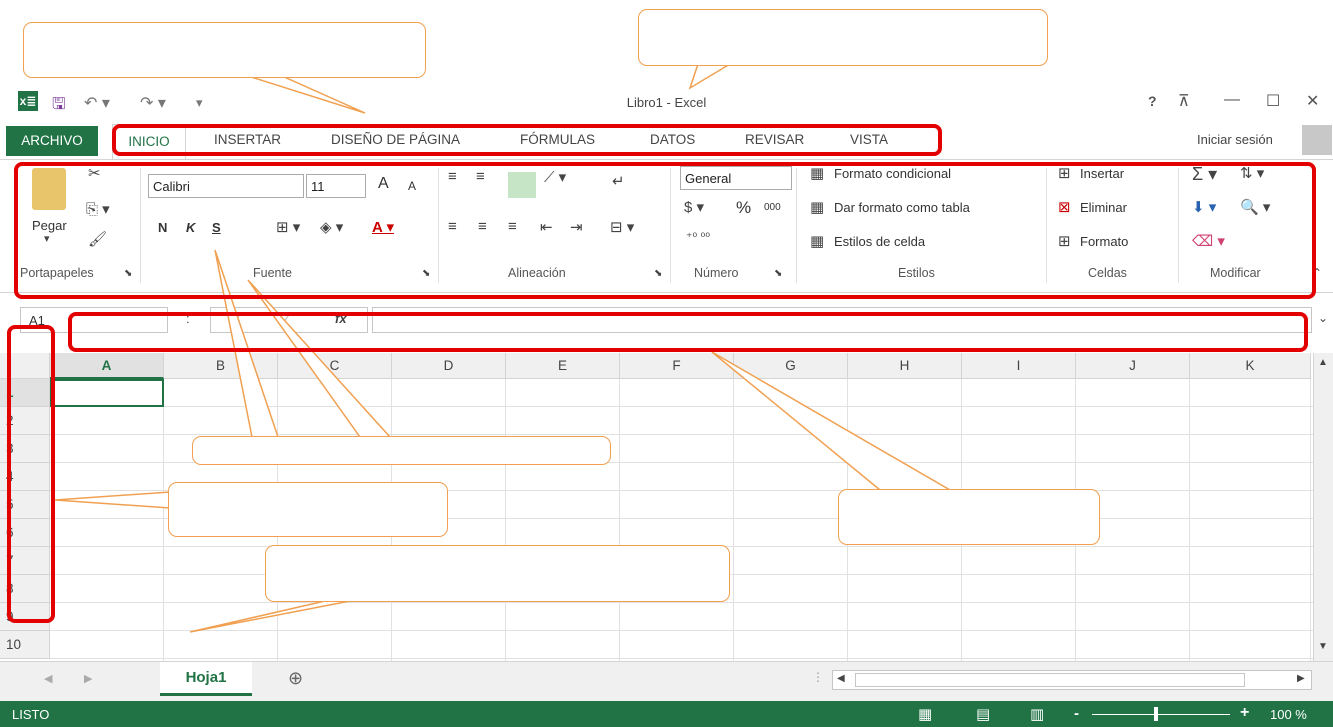 The width and height of the screenshot is (1333, 727). Describe the element at coordinates (1323, 646) in the screenshot. I see `scroll-down-icon: ▼` at that location.